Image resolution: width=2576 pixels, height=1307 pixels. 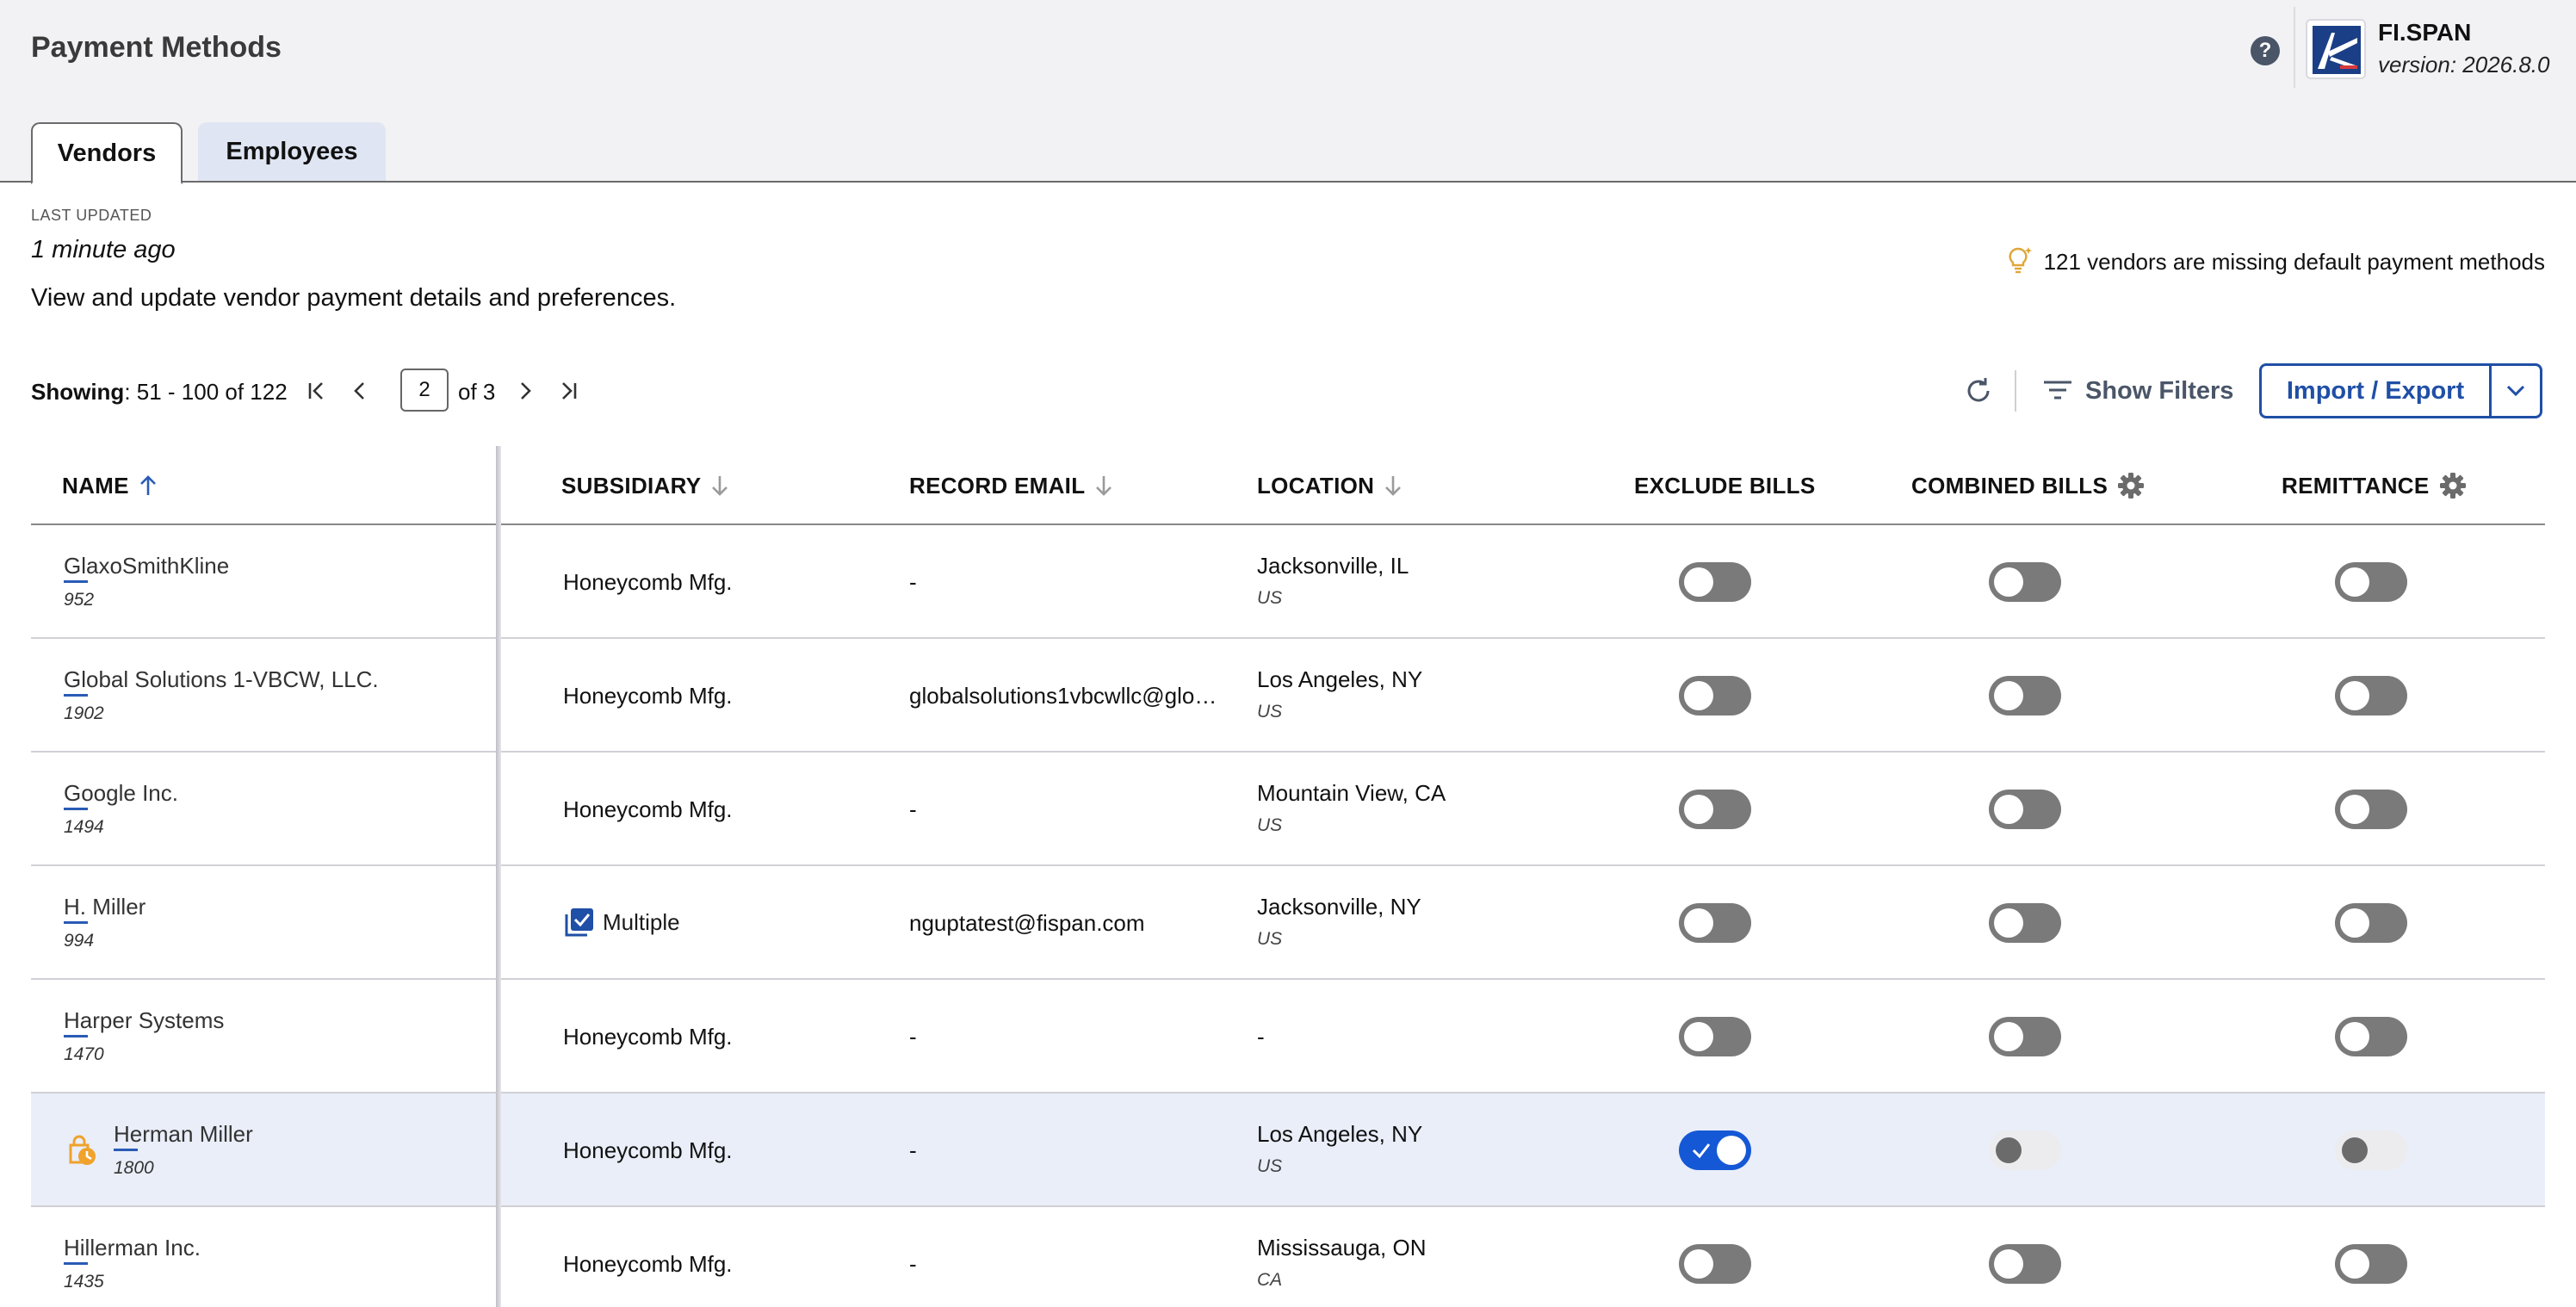 What do you see at coordinates (499, 877) in the screenshot?
I see `frozen-column-divider` at bounding box center [499, 877].